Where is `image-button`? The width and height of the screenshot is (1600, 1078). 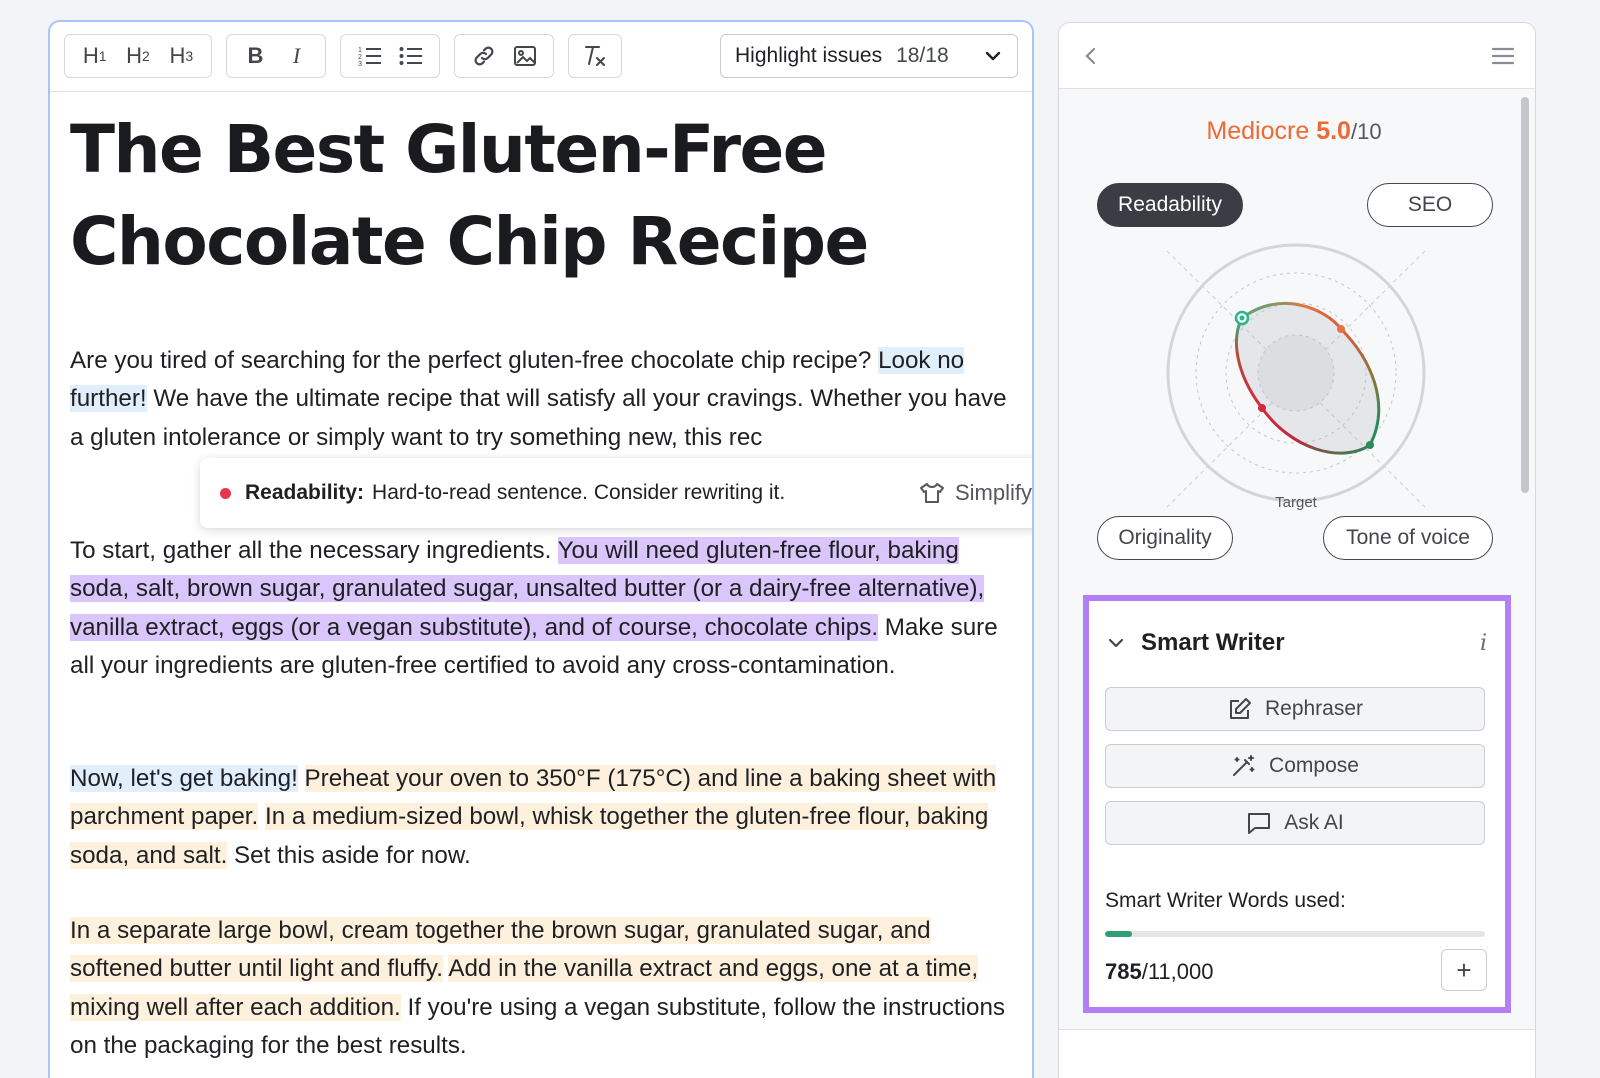
image-button is located at coordinates (524, 56).